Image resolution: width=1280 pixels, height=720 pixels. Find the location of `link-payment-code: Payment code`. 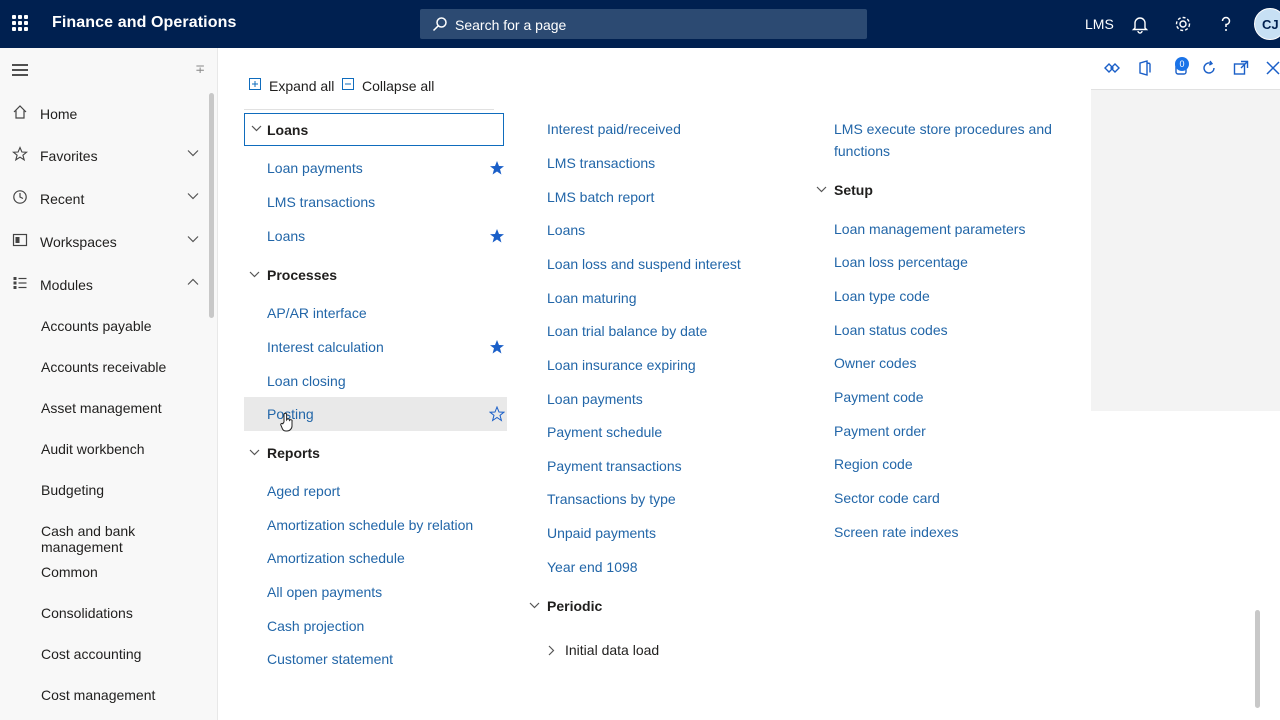

link-payment-code: Payment code is located at coordinates (879, 397).